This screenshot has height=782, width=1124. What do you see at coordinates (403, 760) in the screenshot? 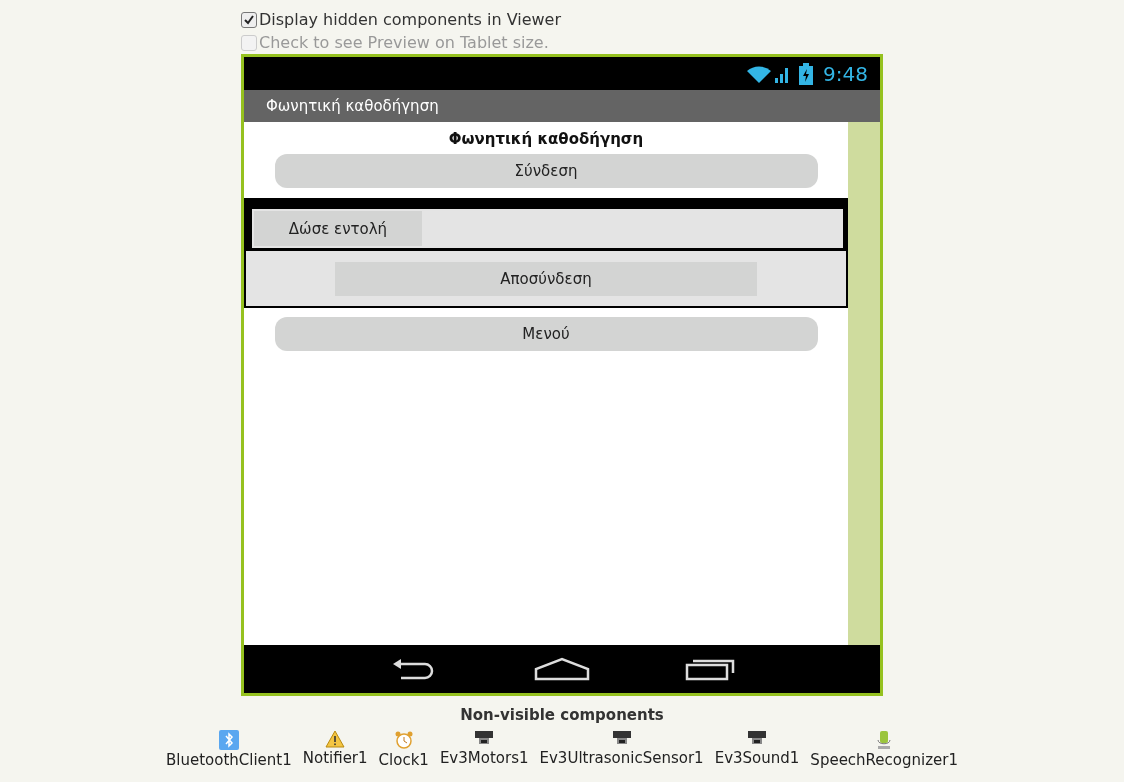
I see `component-label: Clock1` at bounding box center [403, 760].